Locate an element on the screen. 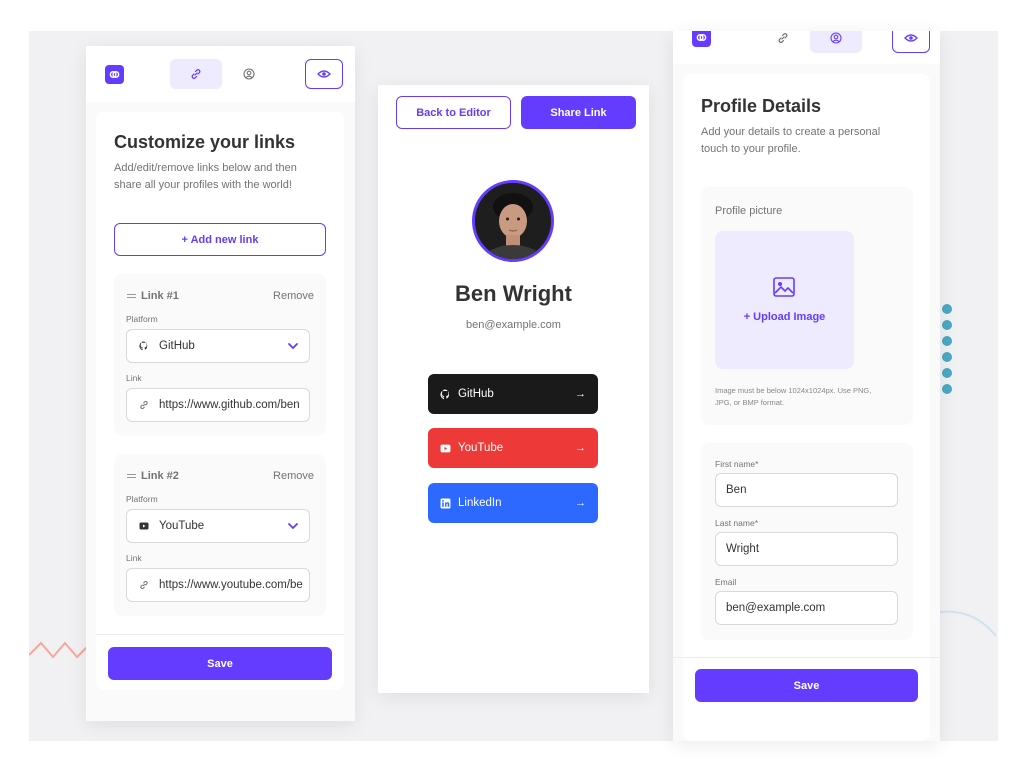 The height and width of the screenshot is (759, 1026). profile-name: Ben Wright is located at coordinates (513, 293).